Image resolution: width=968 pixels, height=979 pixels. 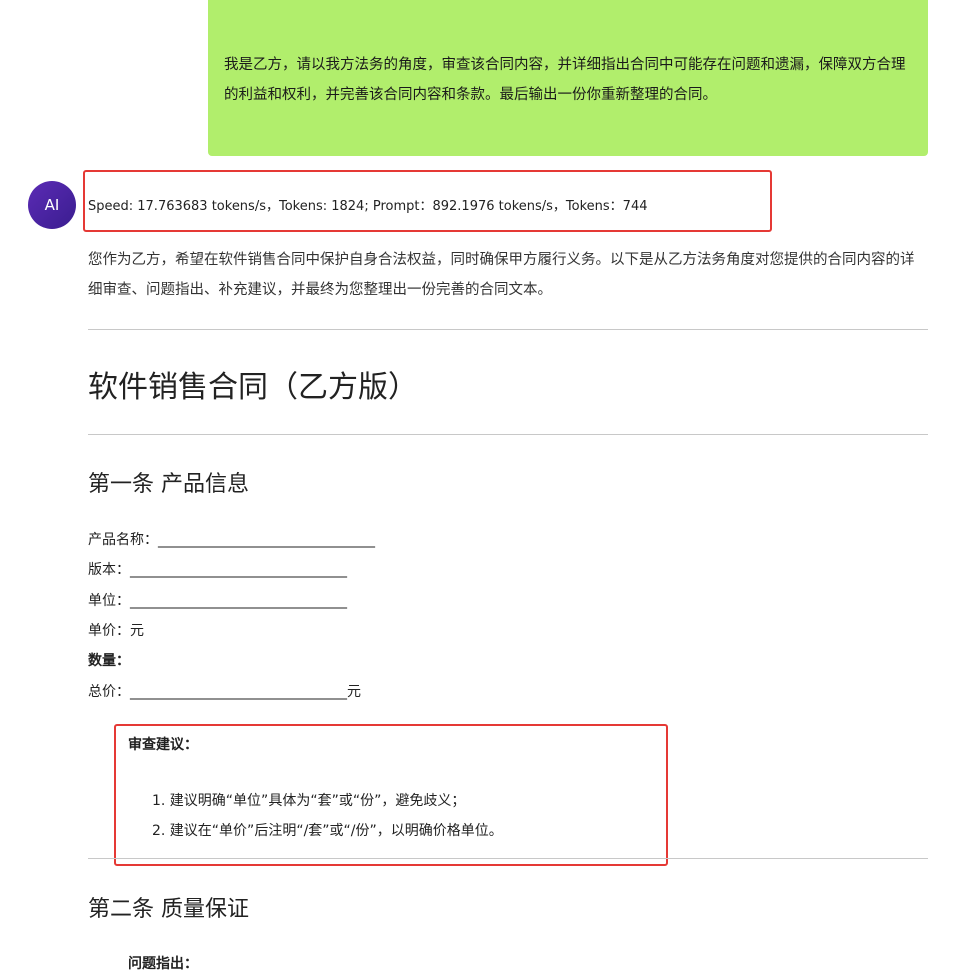 I want to click on review-item: 1. 建议明确“单位”具体为“套”或“份”，避免歧义；, so click(x=309, y=801).